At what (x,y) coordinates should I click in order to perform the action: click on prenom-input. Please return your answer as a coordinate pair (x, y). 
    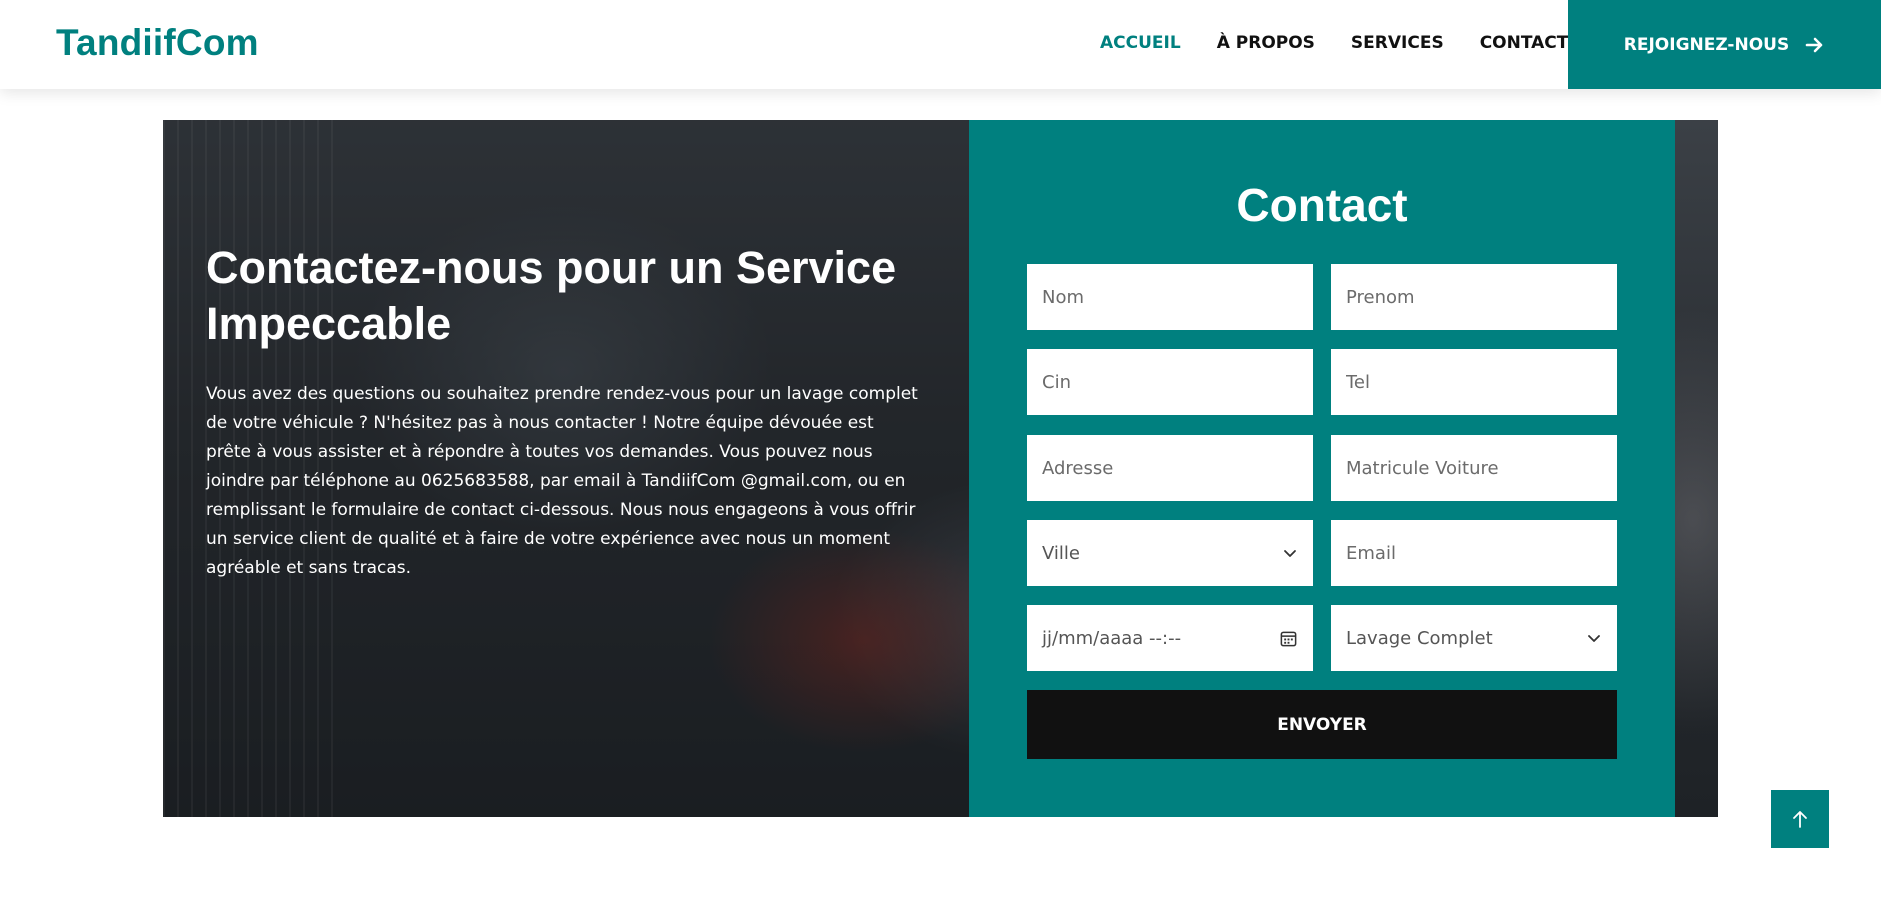
    Looking at the image, I should click on (1474, 297).